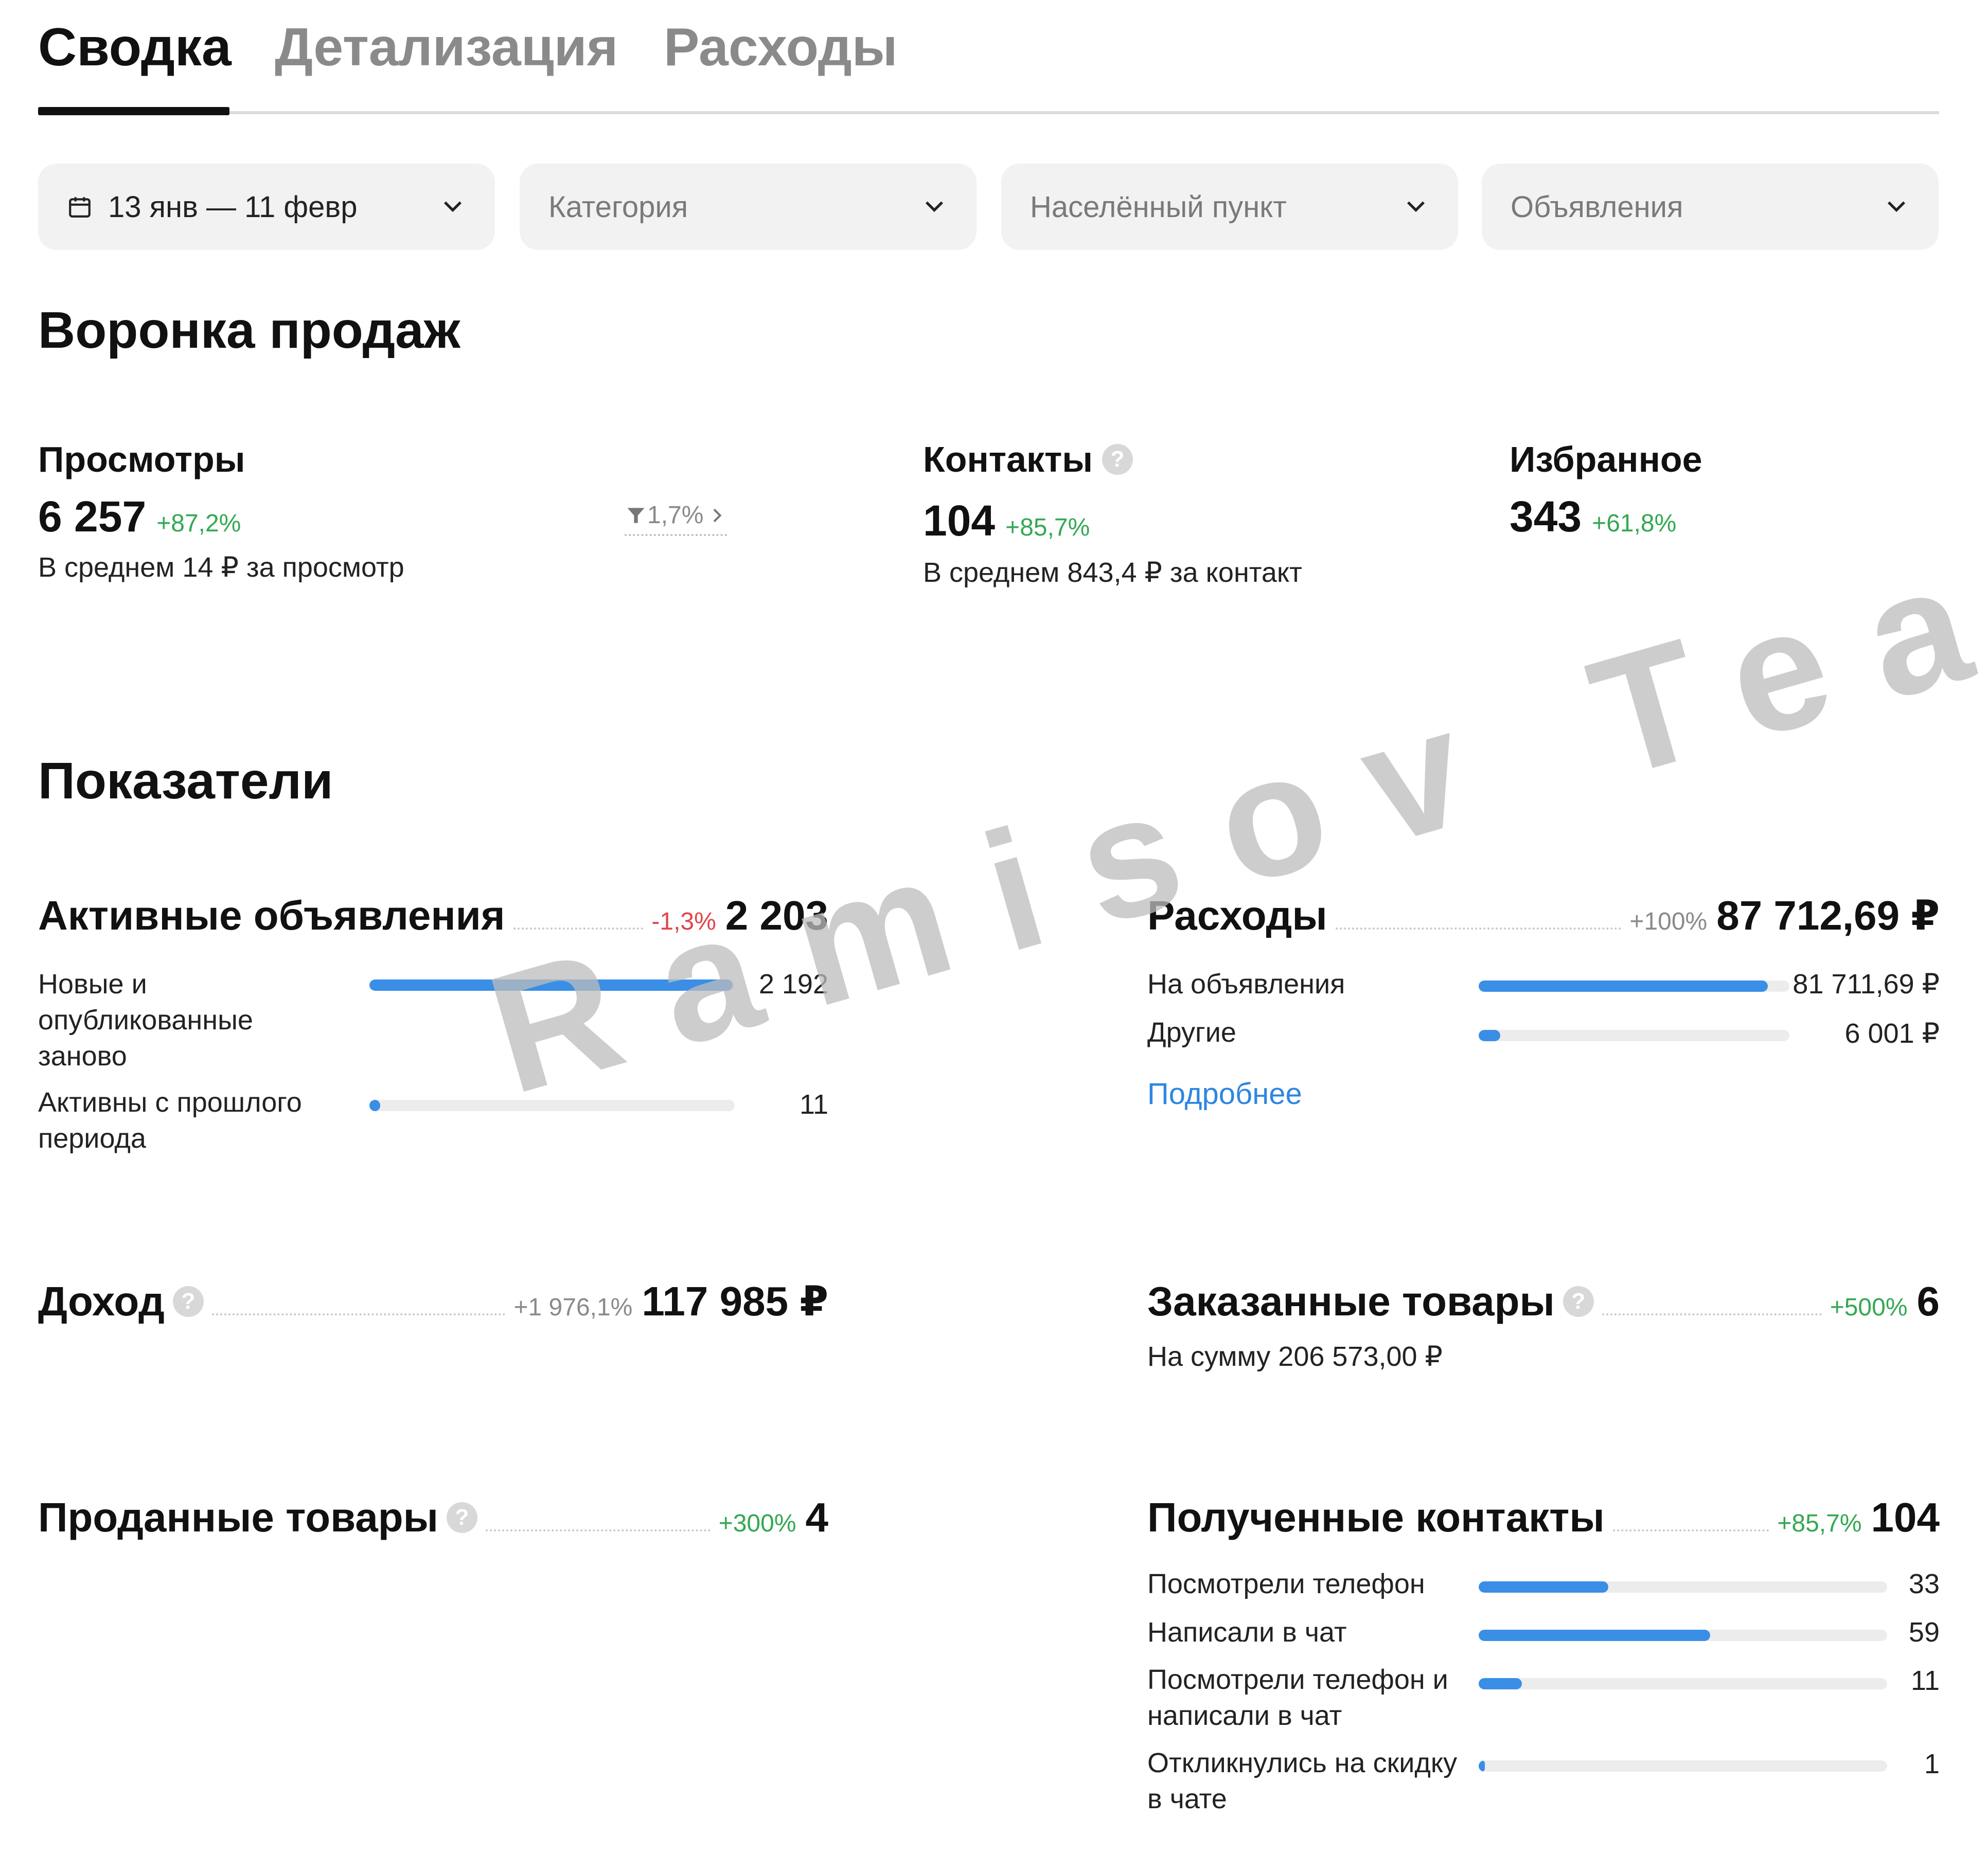  What do you see at coordinates (988, 112) in the screenshot?
I see `tabs-divider` at bounding box center [988, 112].